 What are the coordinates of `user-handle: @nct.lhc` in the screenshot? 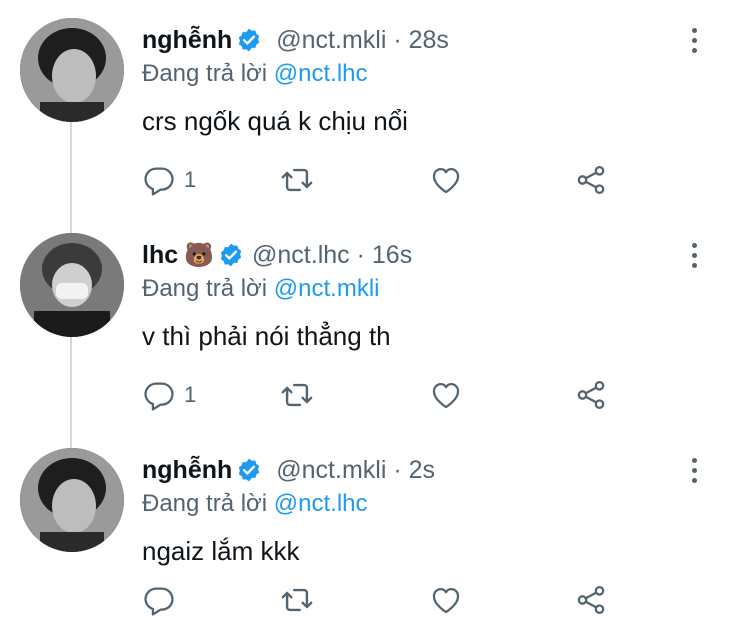 It's located at (301, 255).